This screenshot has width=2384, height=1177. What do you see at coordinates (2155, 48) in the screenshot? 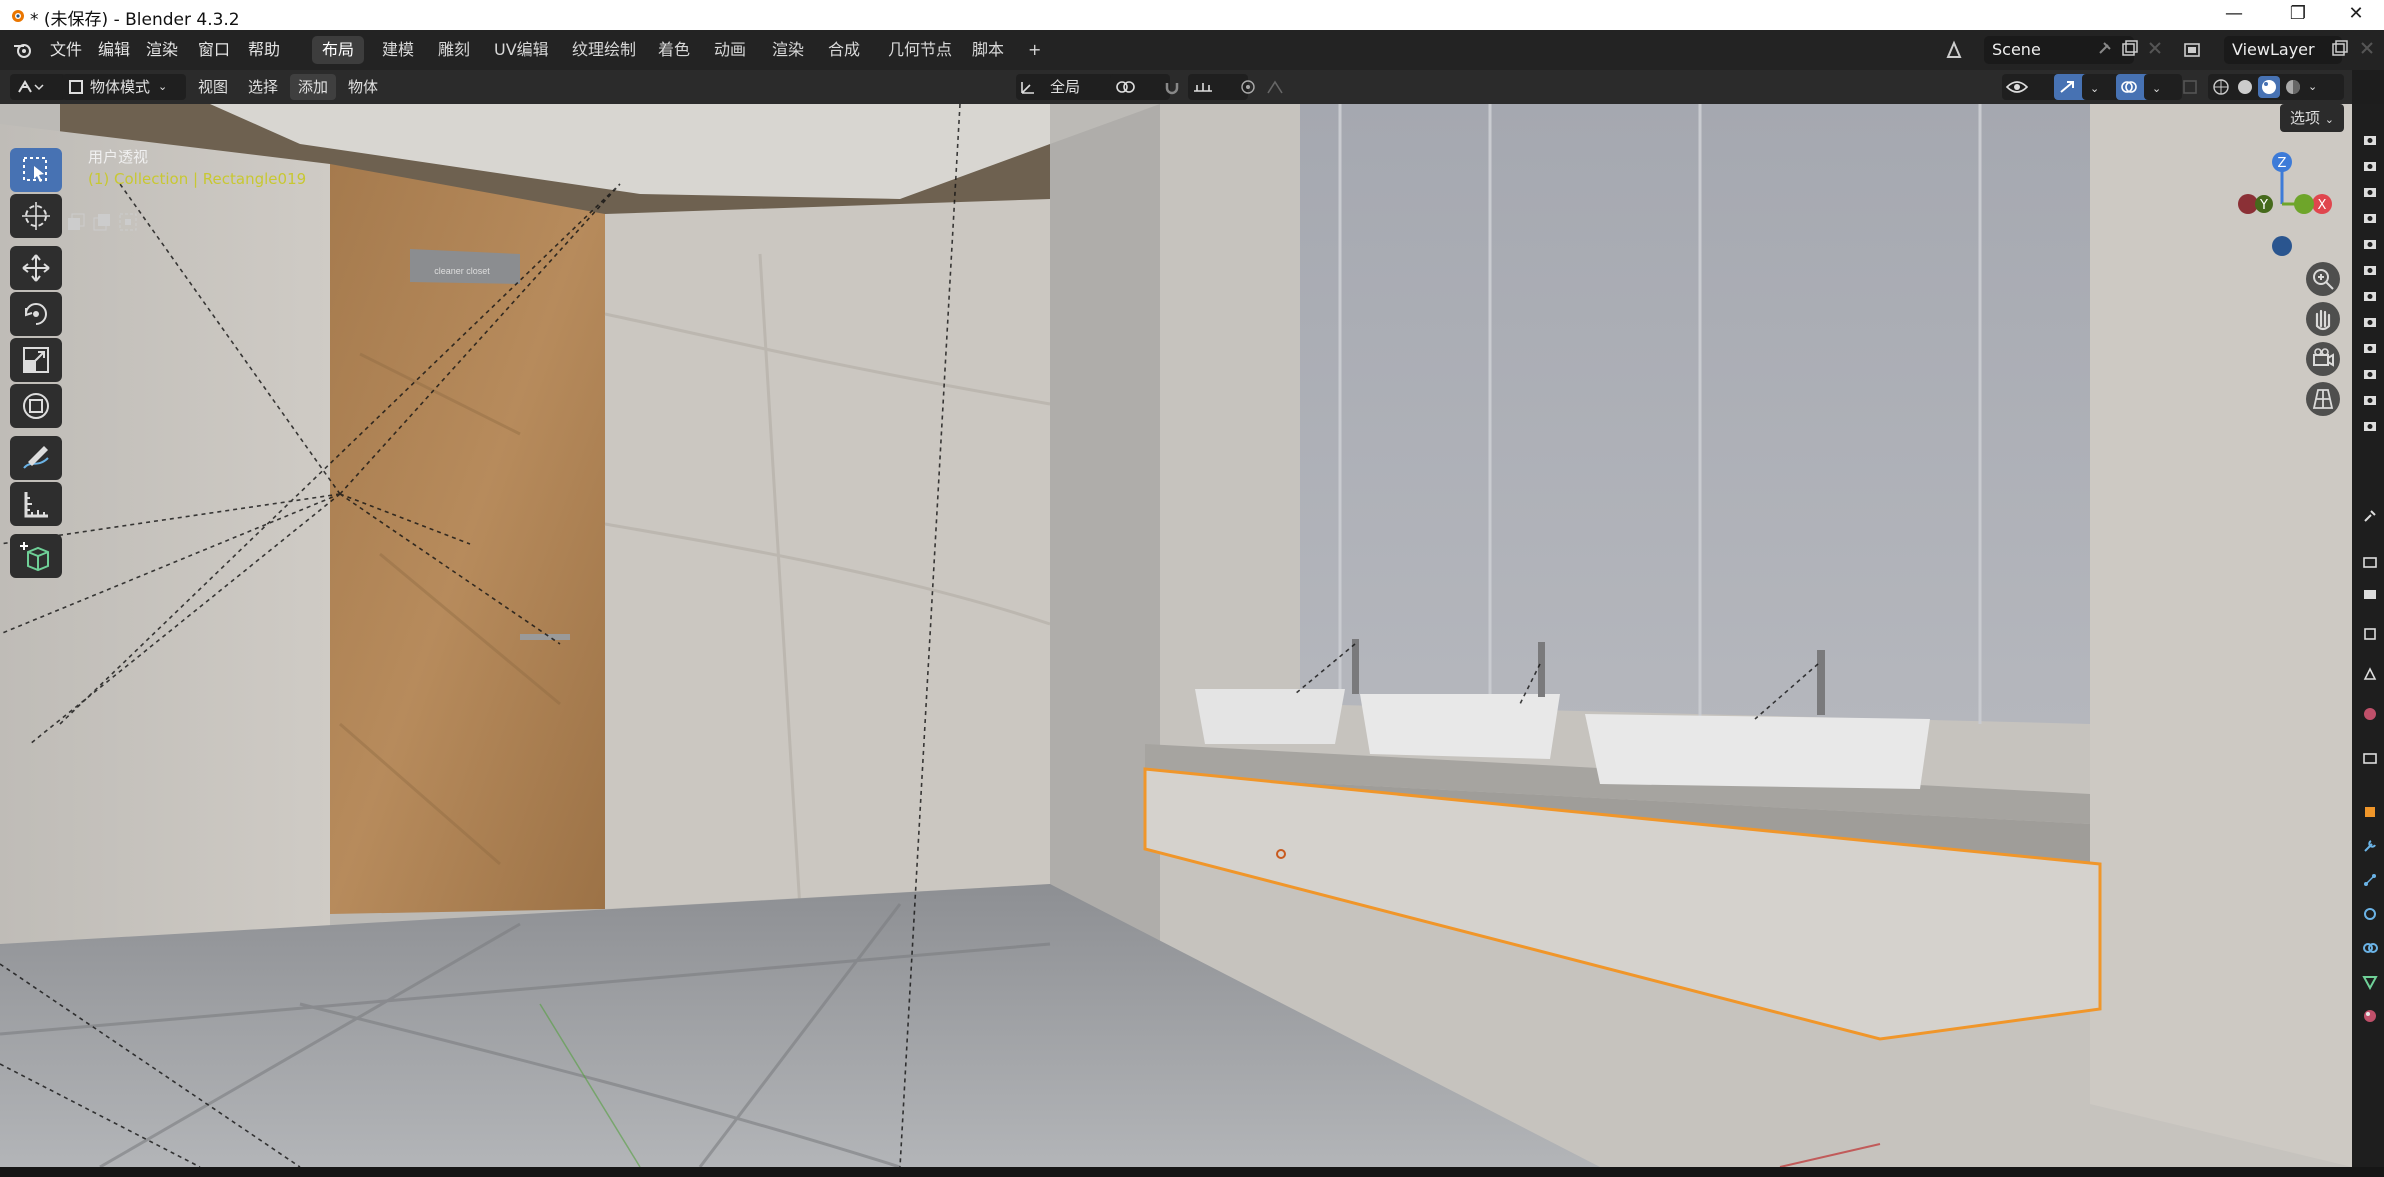
I see `remove-scene-icon` at bounding box center [2155, 48].